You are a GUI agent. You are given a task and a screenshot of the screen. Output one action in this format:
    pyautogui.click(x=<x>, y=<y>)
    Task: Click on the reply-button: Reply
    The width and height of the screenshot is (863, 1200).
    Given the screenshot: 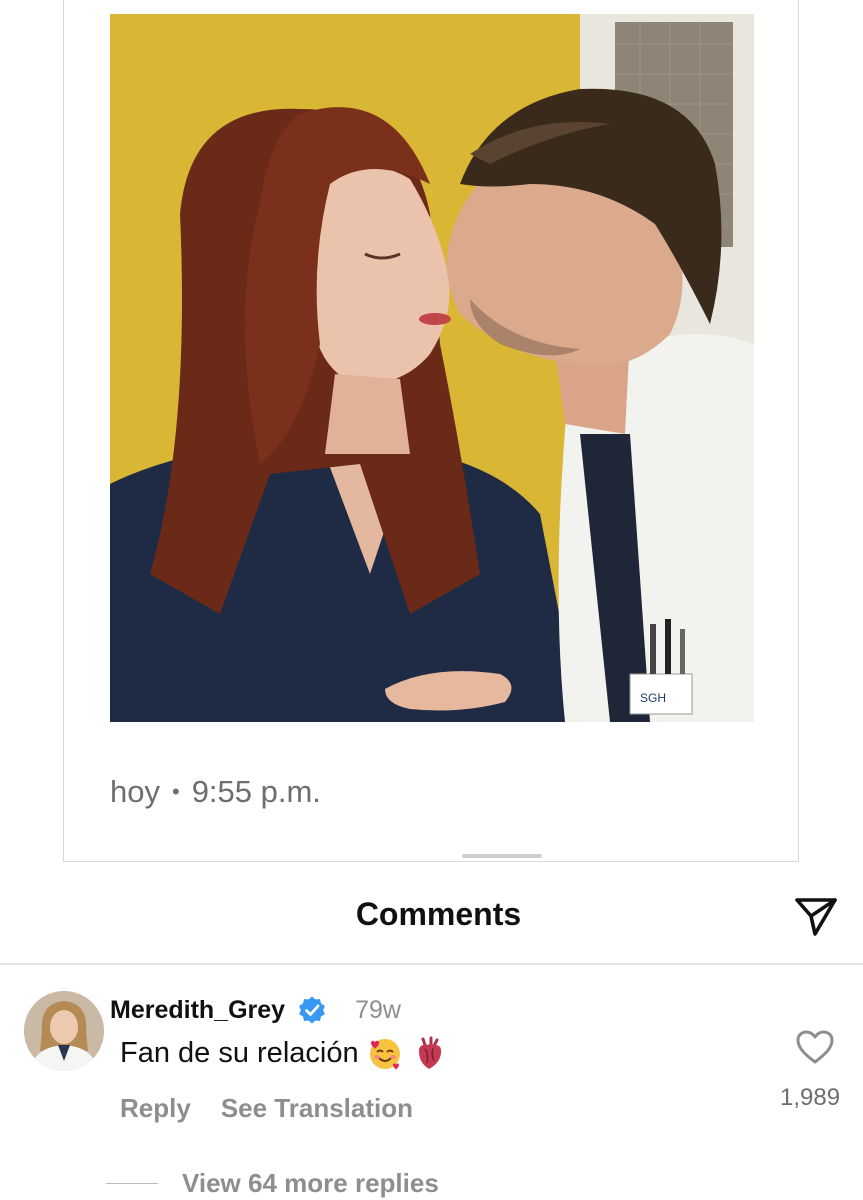 What is the action you would take?
    pyautogui.click(x=155, y=1108)
    